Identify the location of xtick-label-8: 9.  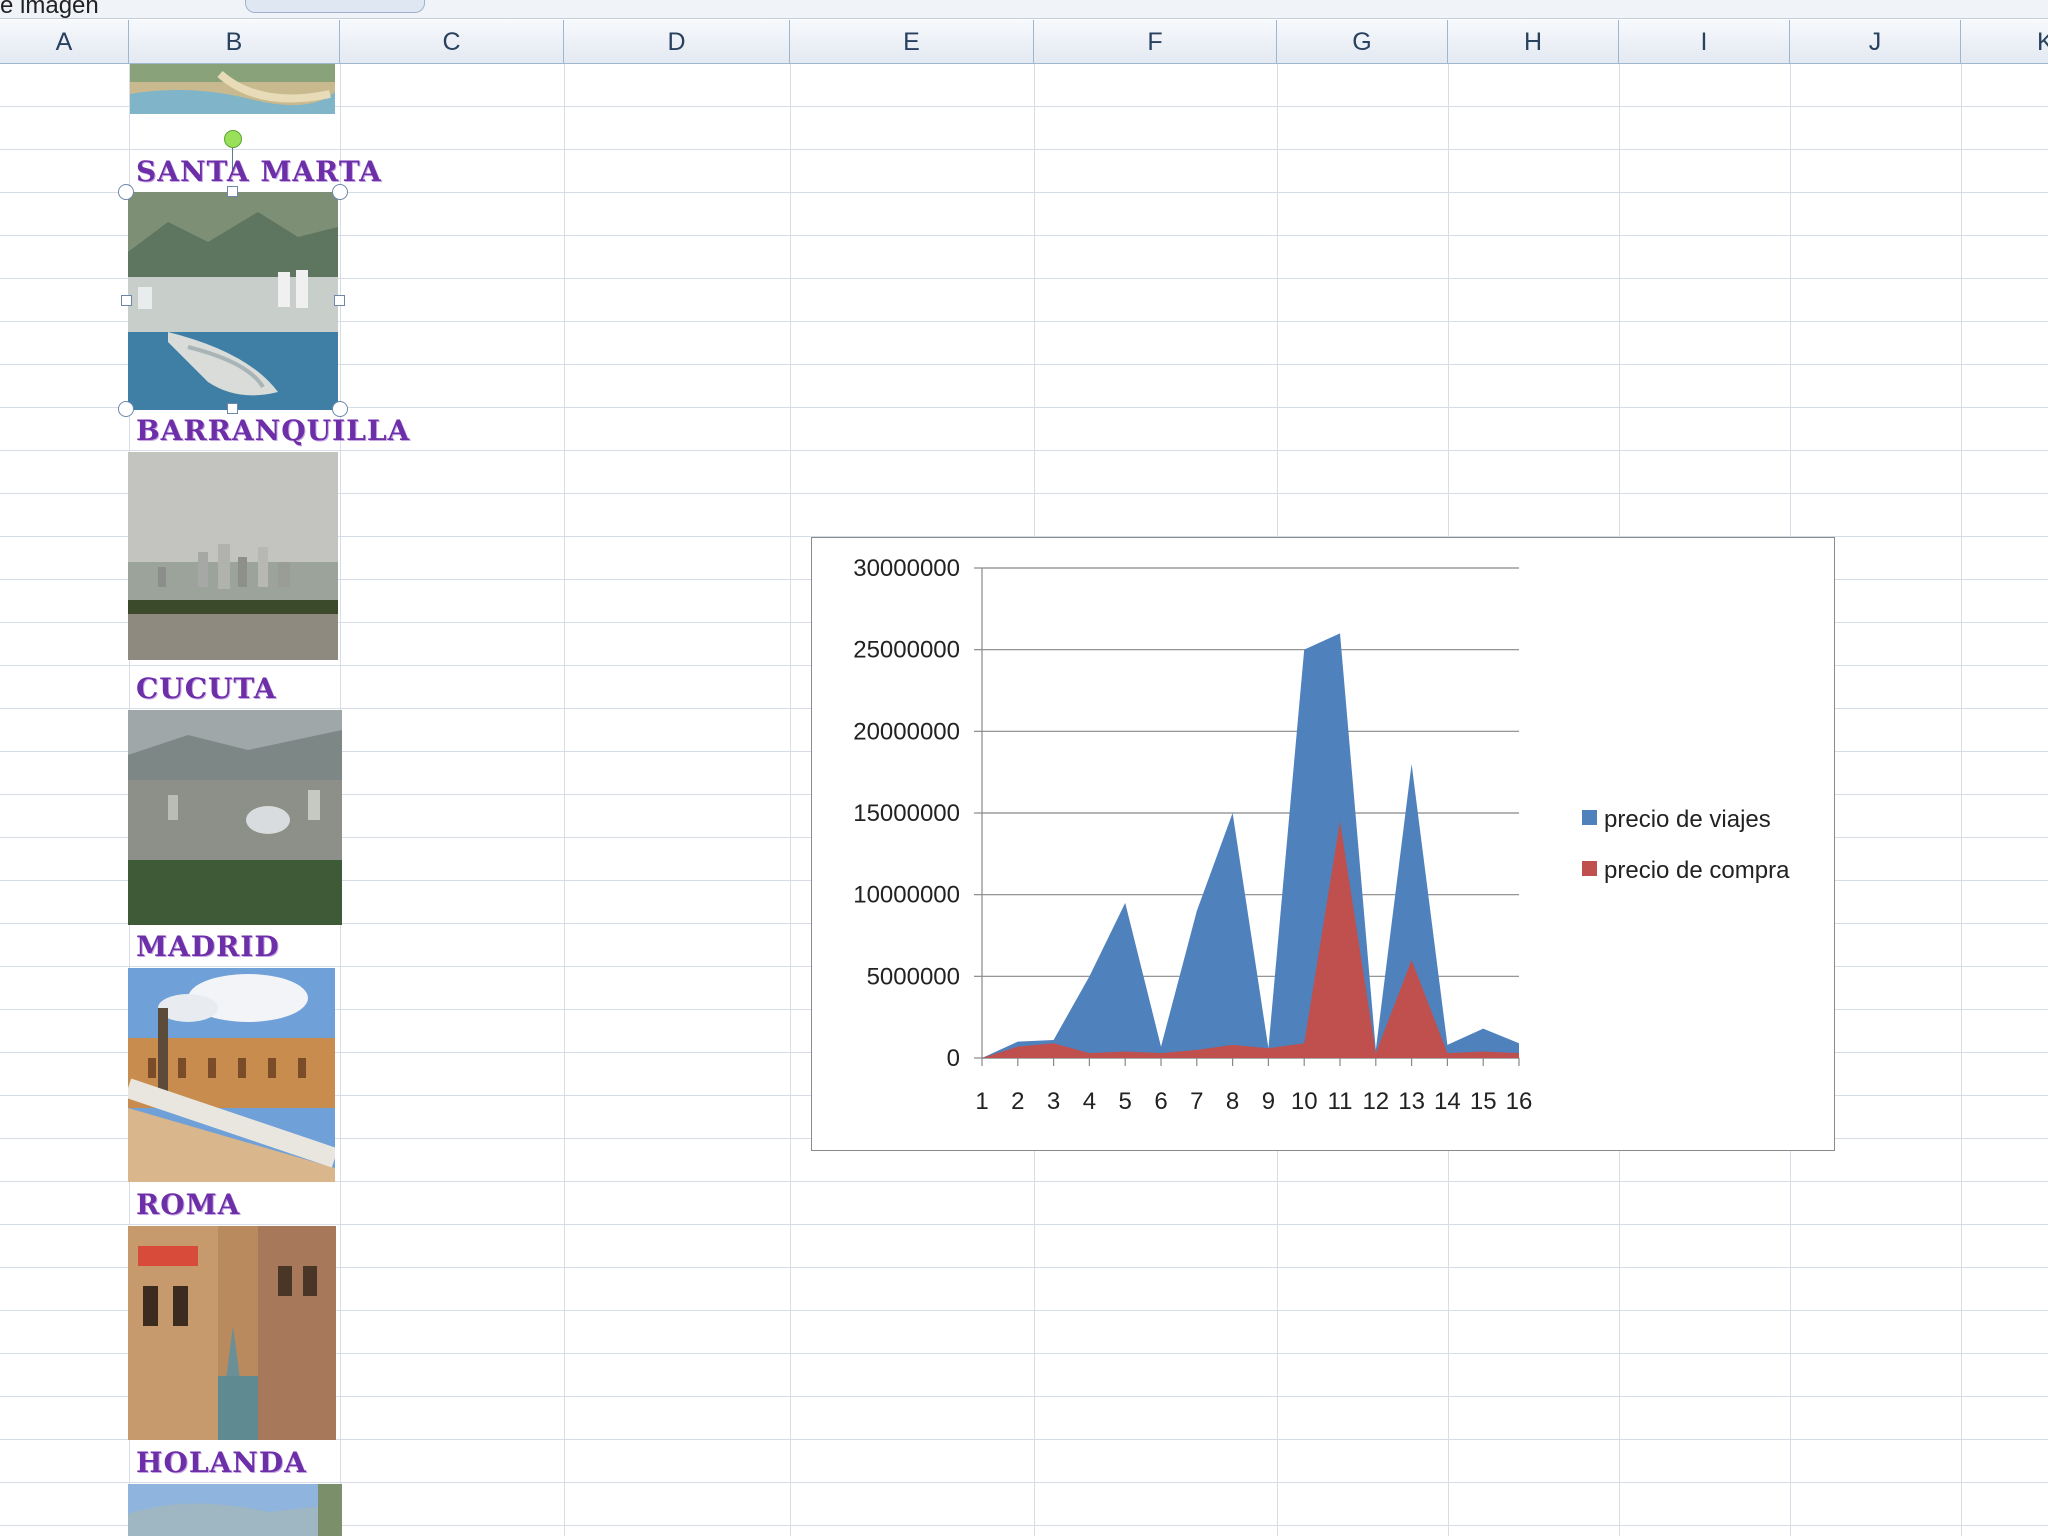
(1268, 1101).